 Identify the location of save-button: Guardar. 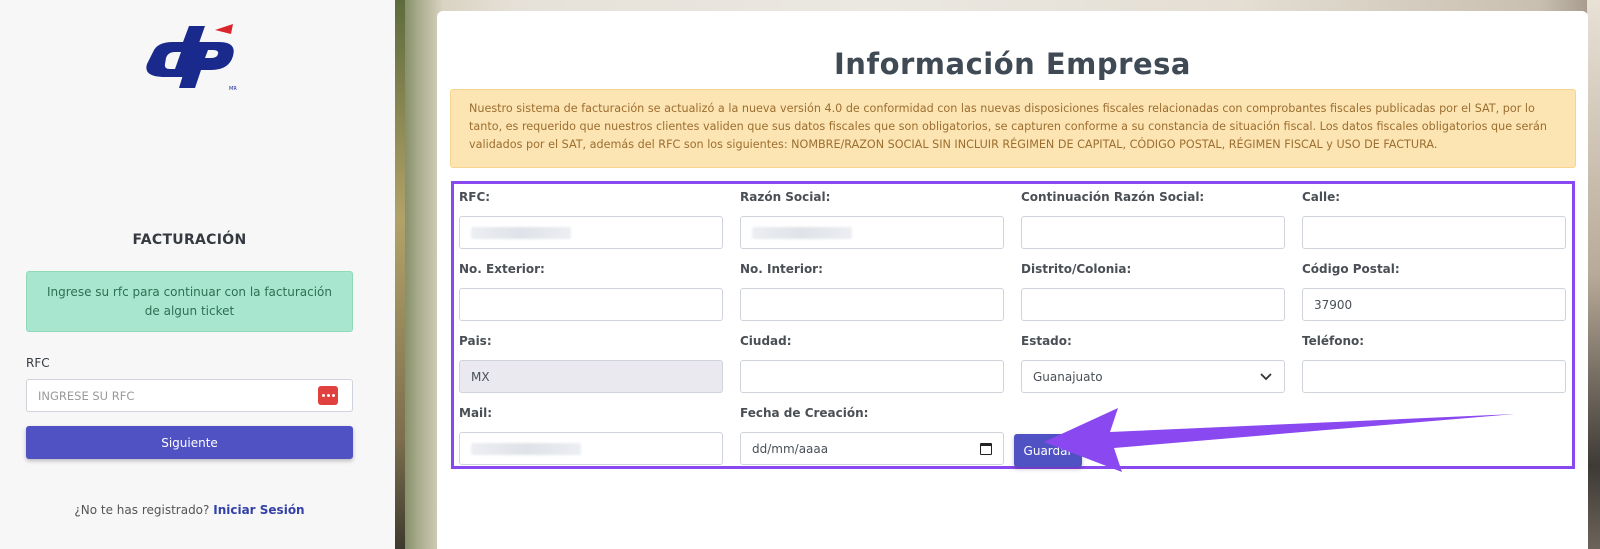
(1048, 450).